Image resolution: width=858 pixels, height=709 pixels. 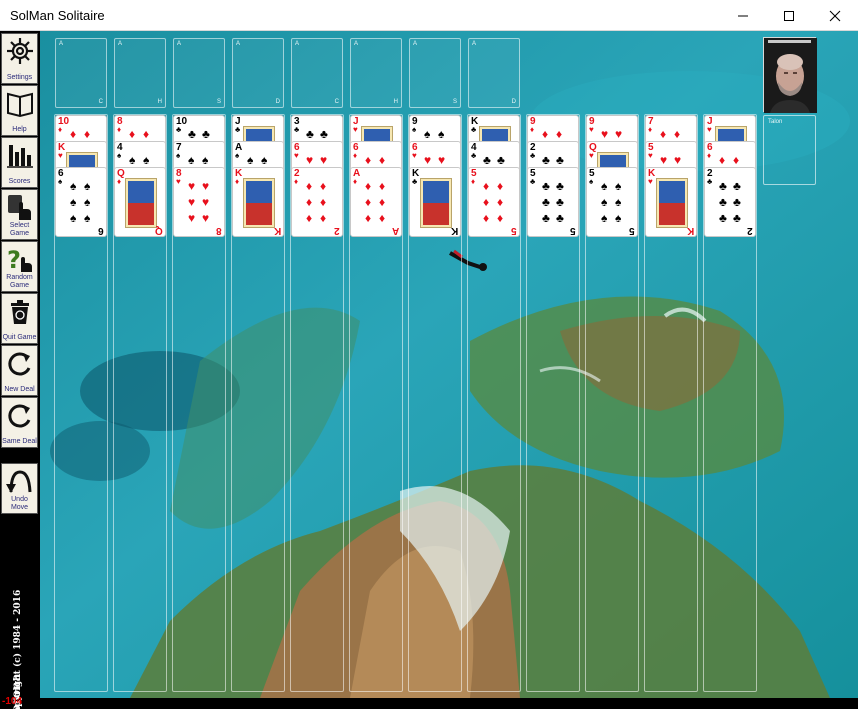 I want to click on playing-card: 6 ♠ ♠ ♠ ♠ ♠ ♠ ♠ 6, so click(x=81, y=202).